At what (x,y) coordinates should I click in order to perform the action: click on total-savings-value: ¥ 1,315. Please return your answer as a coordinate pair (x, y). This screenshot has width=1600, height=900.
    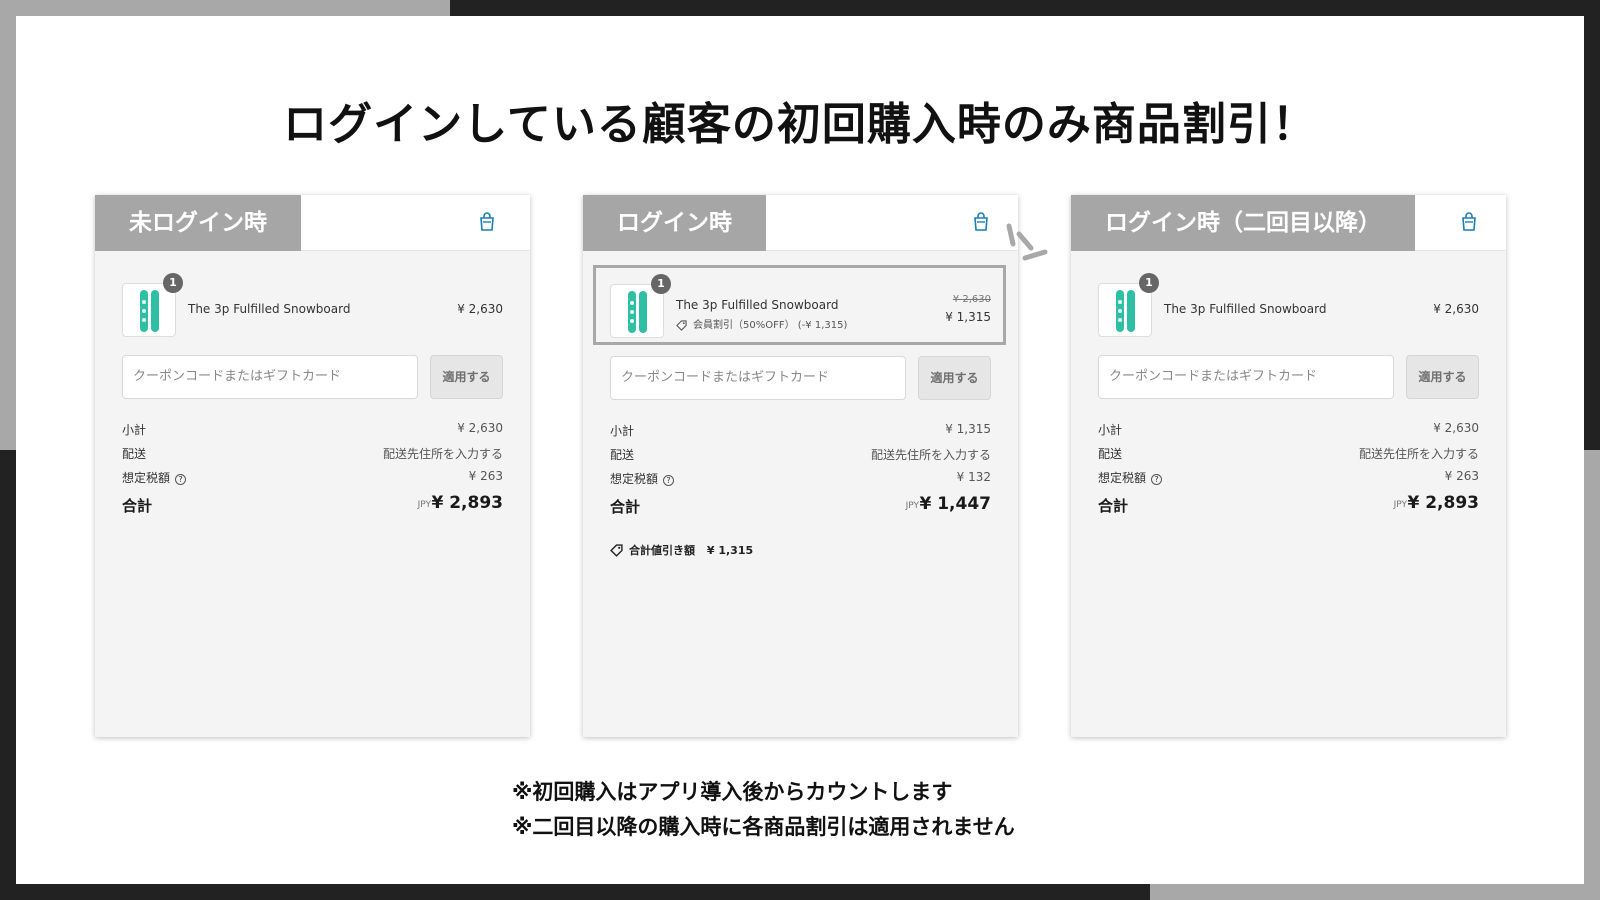
    Looking at the image, I should click on (730, 550).